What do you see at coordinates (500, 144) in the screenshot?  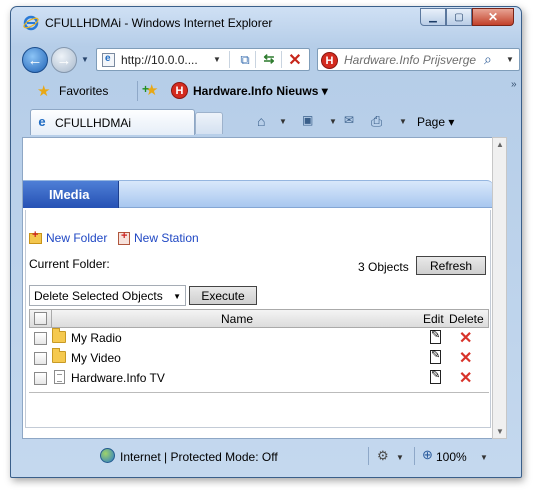 I see `scroll-up-icon: ▲` at bounding box center [500, 144].